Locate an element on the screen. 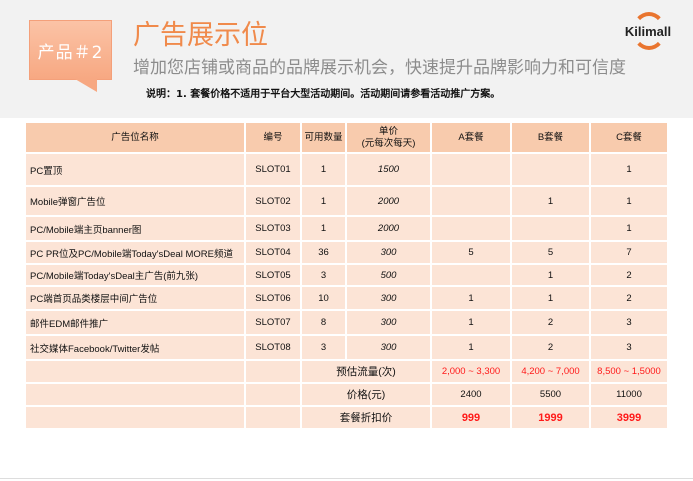 The height and width of the screenshot is (481, 693). column-header: C套餐 is located at coordinates (629, 137).